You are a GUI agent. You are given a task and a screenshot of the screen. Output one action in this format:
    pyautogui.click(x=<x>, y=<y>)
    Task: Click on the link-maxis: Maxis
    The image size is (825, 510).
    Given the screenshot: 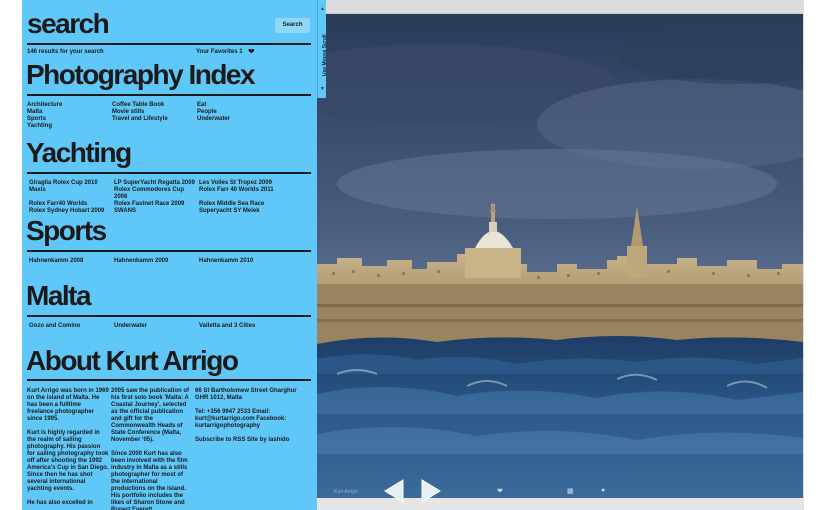 What is the action you would take?
    pyautogui.click(x=71, y=194)
    